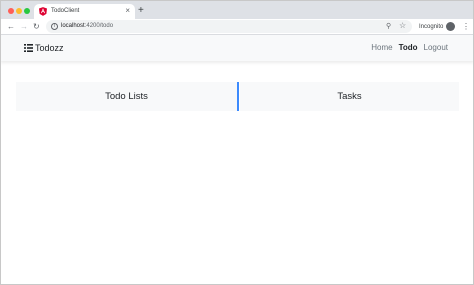 This screenshot has width=474, height=285. I want to click on incognito-icon, so click(450, 26).